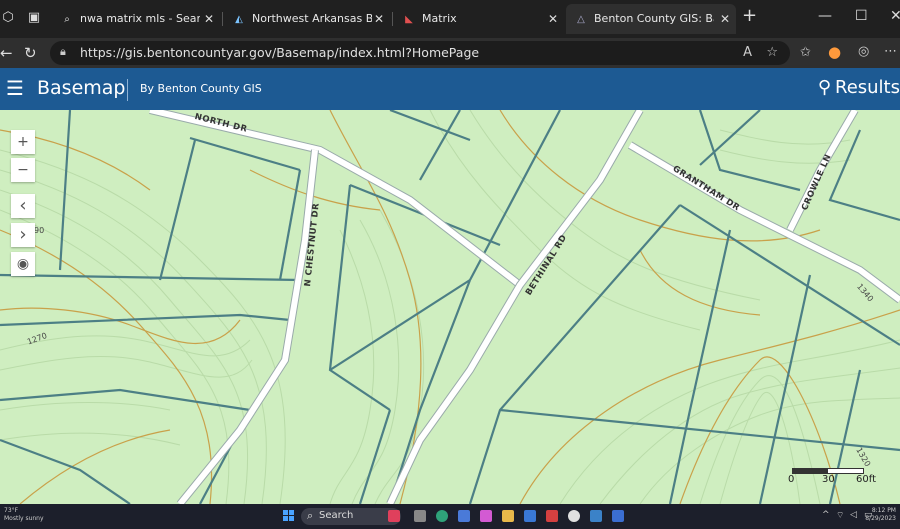 This screenshot has width=900, height=529. I want to click on taskbar-search: ⌕ Search, so click(351, 516).